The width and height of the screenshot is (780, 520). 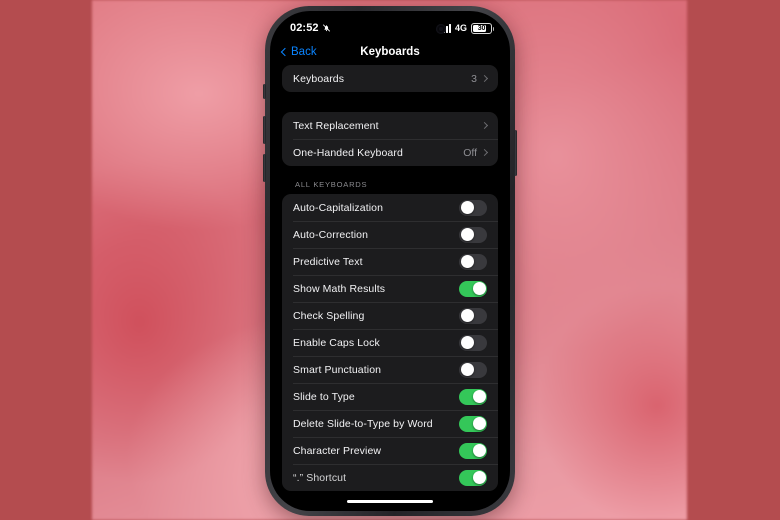 I want to click on row-label: Text Replacement, so click(x=336, y=125).